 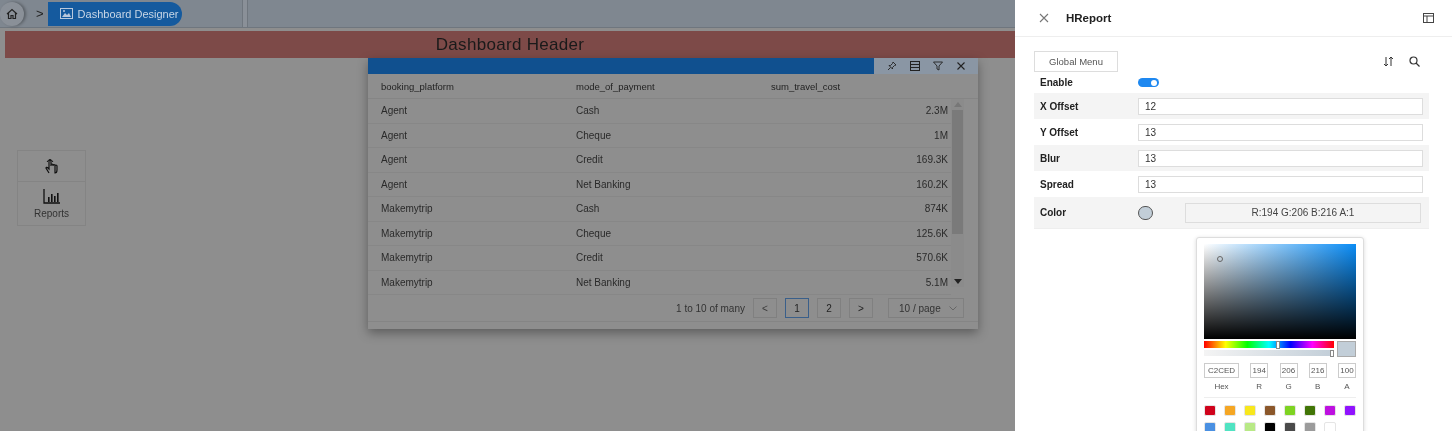 I want to click on table-cell-text: 874K, so click(x=935, y=209).